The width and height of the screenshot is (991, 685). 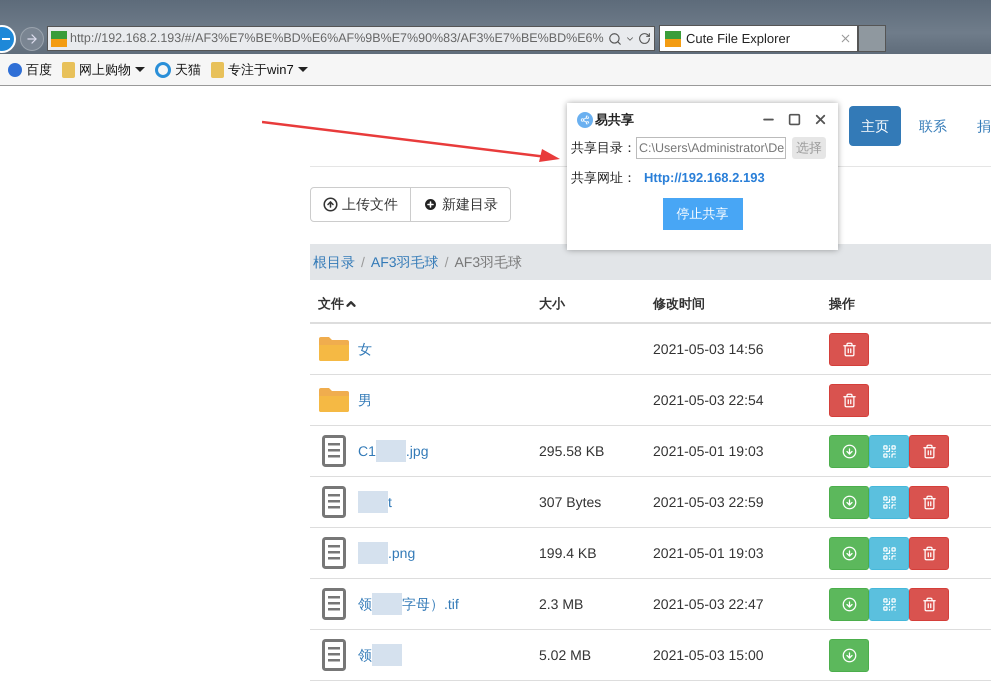 I want to click on modified-time: 2021-05-03 15:00, so click(x=708, y=654).